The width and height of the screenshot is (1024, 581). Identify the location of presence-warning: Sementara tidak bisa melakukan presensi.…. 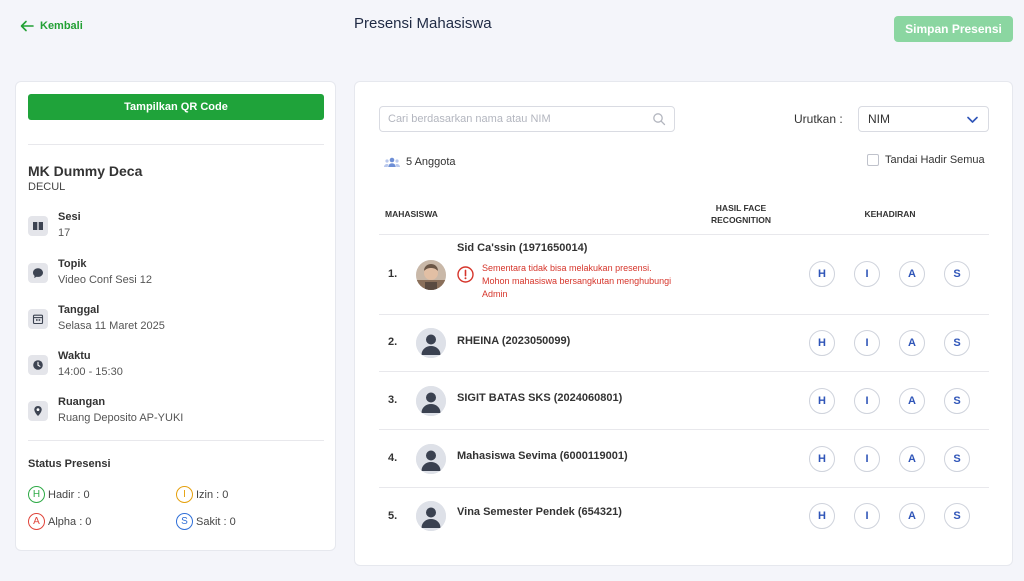
(564, 281).